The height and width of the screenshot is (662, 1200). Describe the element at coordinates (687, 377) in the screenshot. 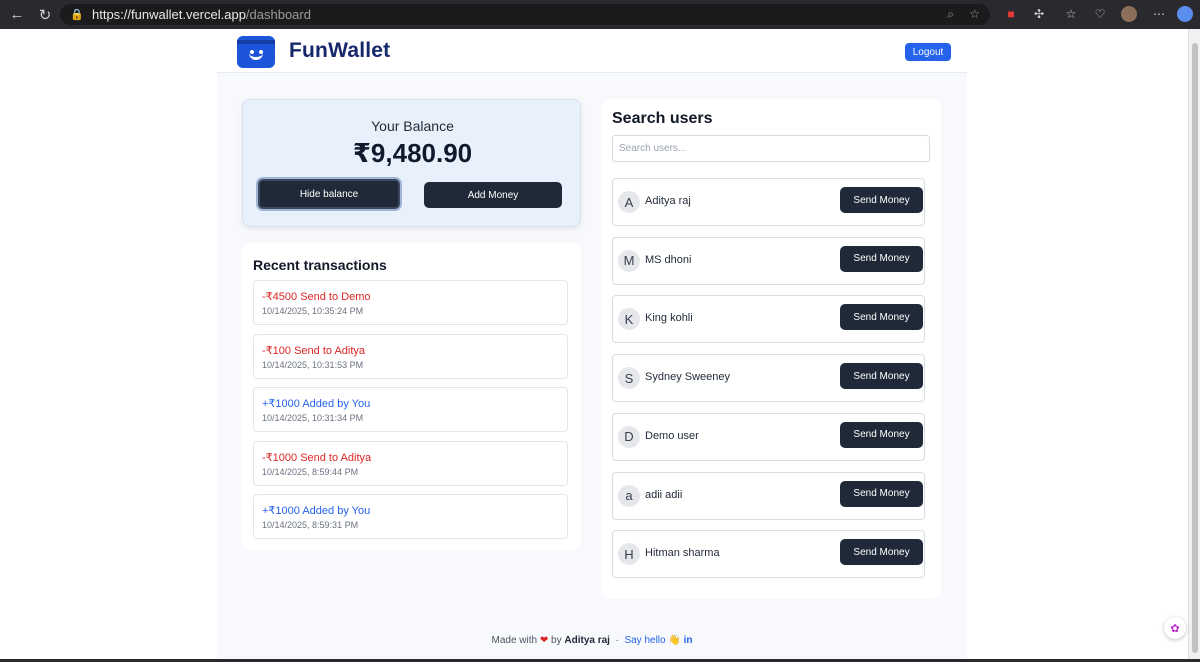

I see `user-name: Sydney Sweeney` at that location.